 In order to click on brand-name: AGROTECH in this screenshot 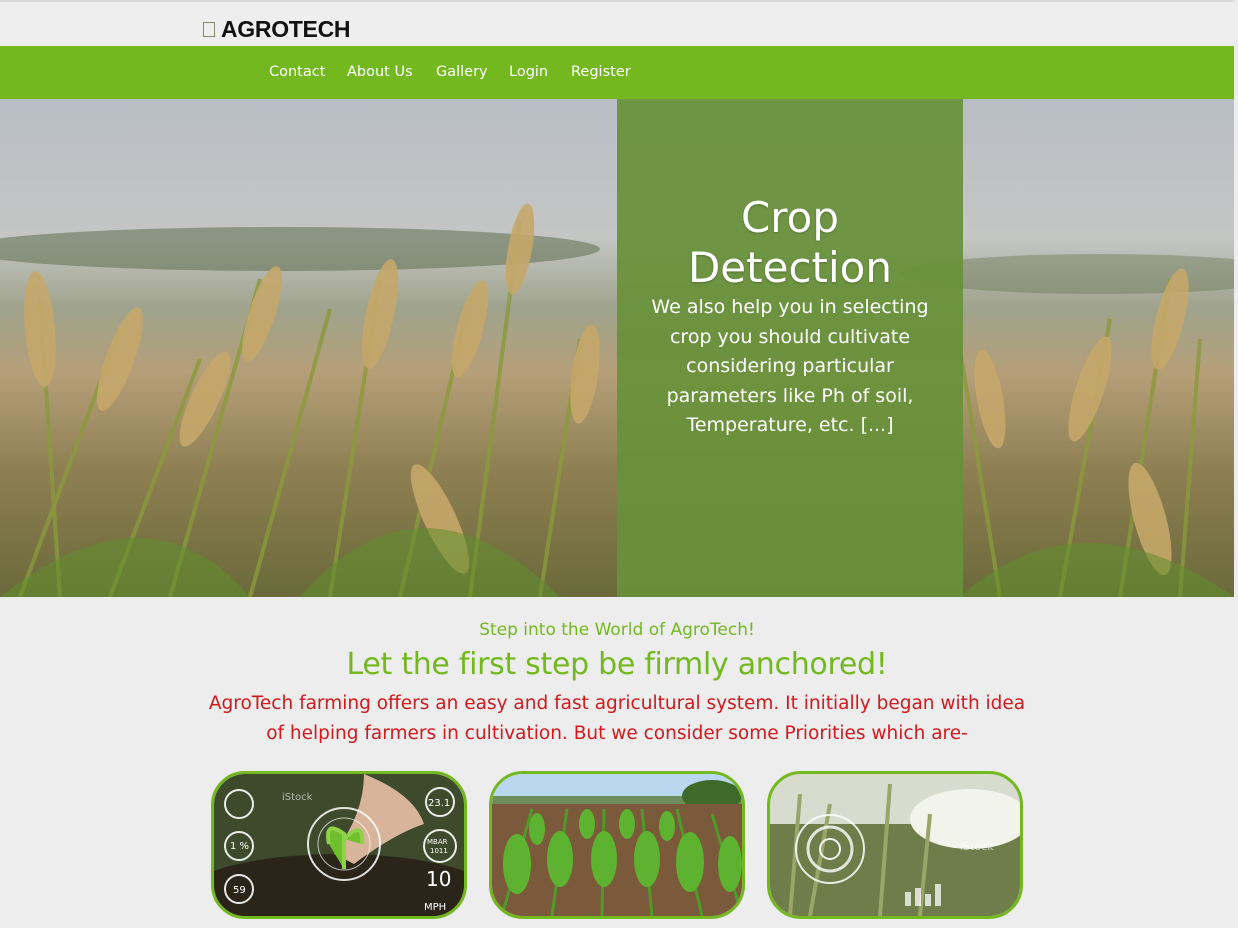, I will do `click(286, 29)`.